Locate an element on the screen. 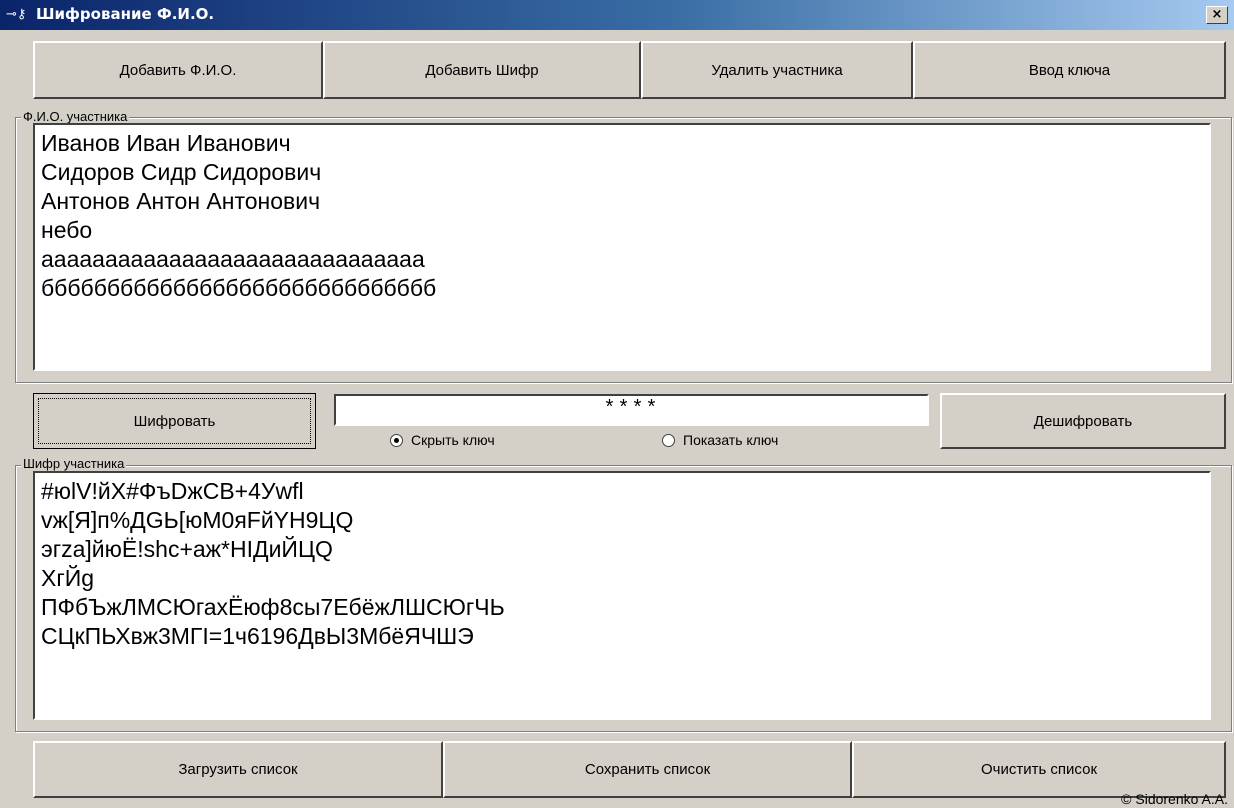 This screenshot has width=1234, height=808. cipher-line: ХгЙg is located at coordinates (68, 578).